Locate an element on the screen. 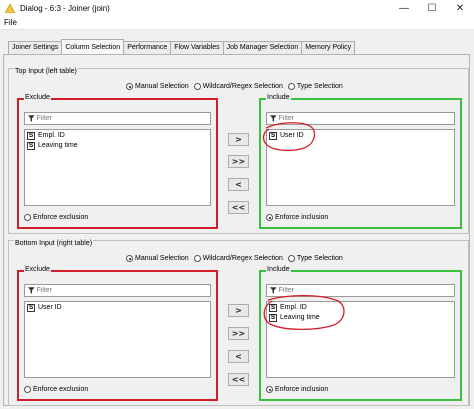 The image size is (474, 409). top-include-filter-input is located at coordinates (366, 118).